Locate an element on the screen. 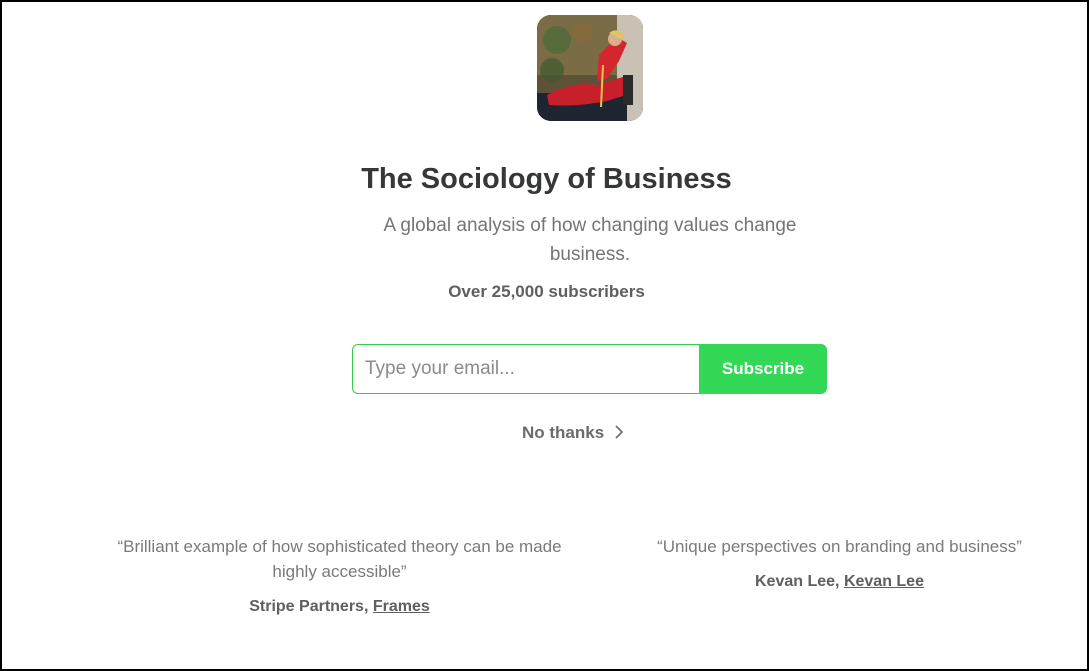  email-input is located at coordinates (525, 369).